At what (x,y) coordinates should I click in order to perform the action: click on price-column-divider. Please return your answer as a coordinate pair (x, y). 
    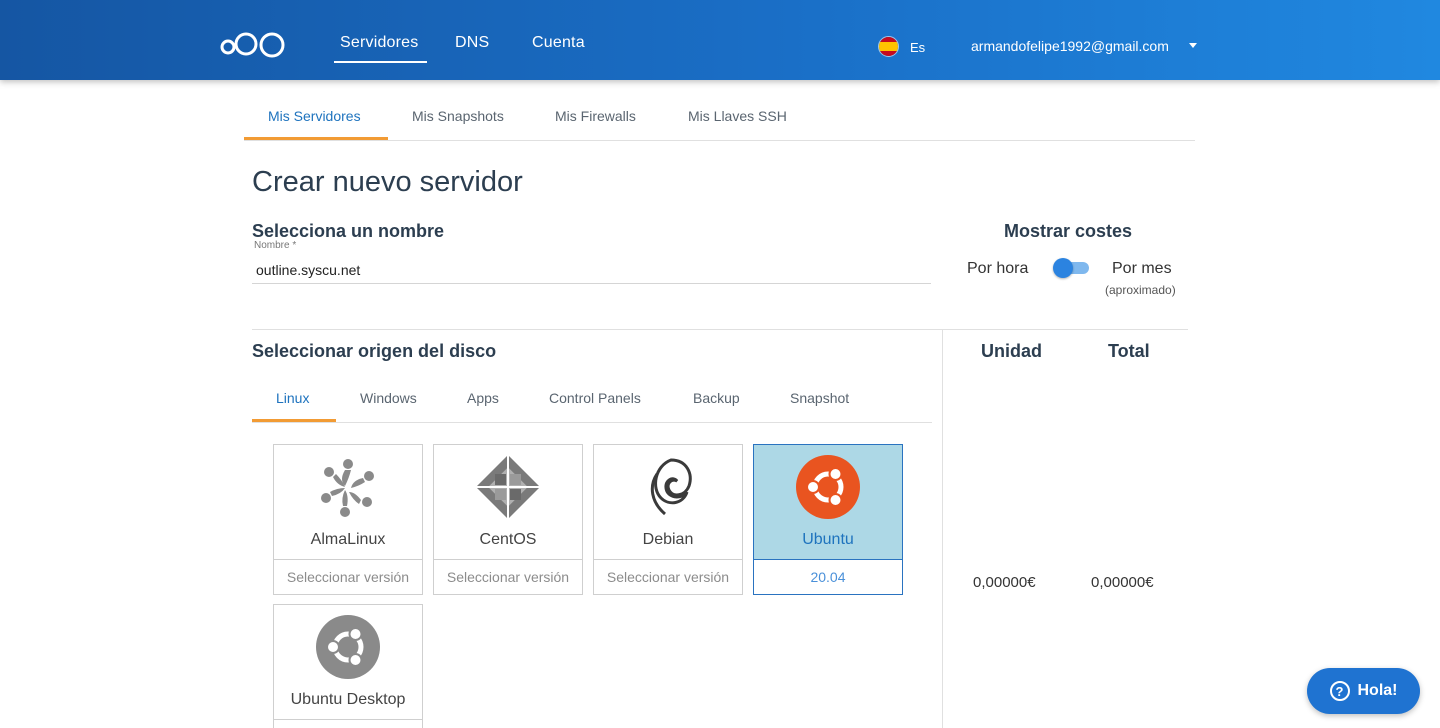
    Looking at the image, I should click on (942, 529).